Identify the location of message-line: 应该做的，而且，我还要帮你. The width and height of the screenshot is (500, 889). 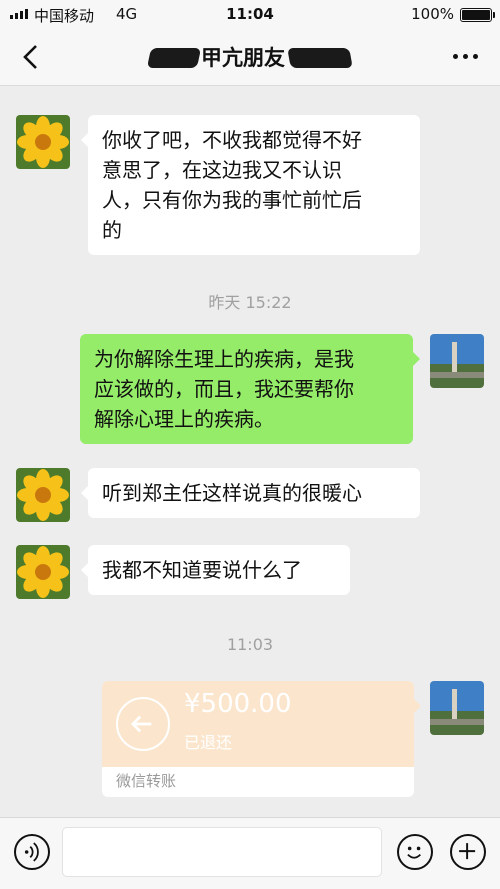
(224, 389).